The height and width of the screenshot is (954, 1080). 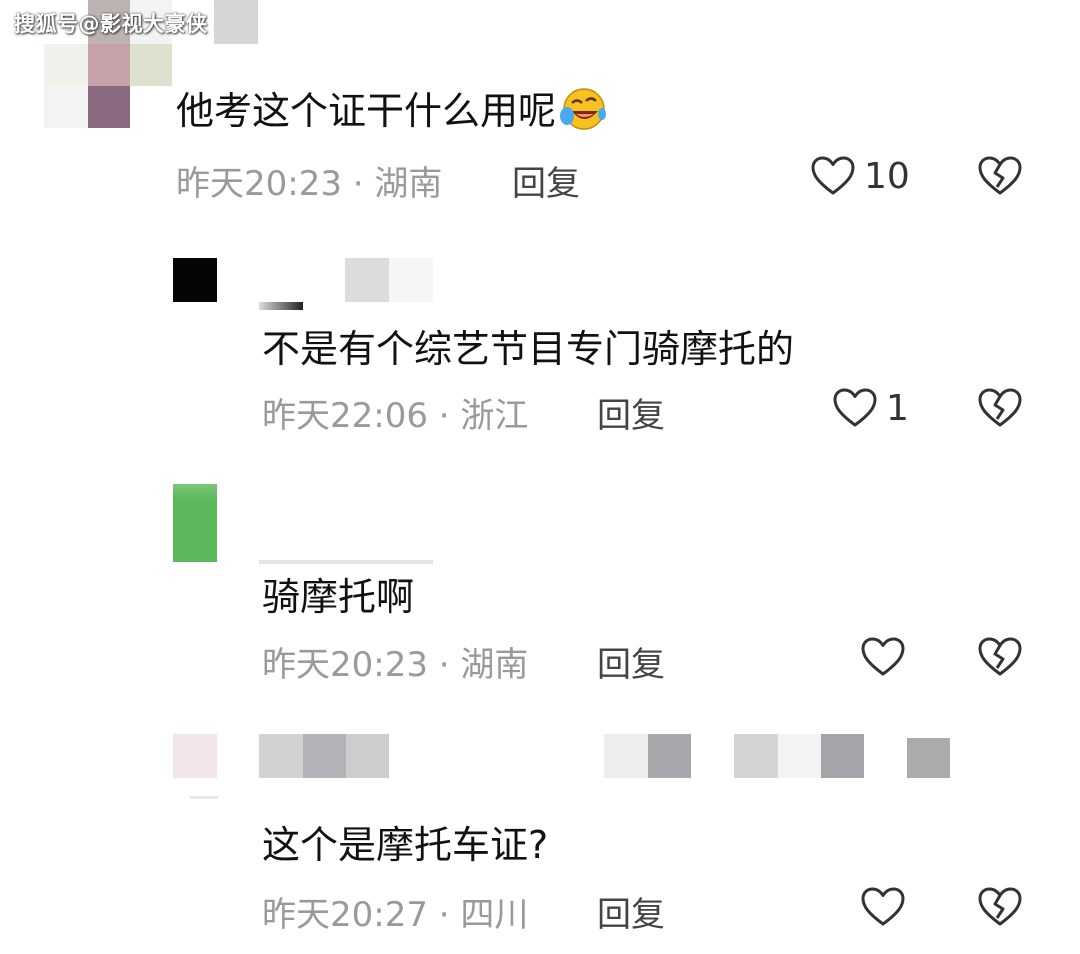 I want to click on comment-text: 不是有个综艺节目专门骑摩托的, so click(x=528, y=349).